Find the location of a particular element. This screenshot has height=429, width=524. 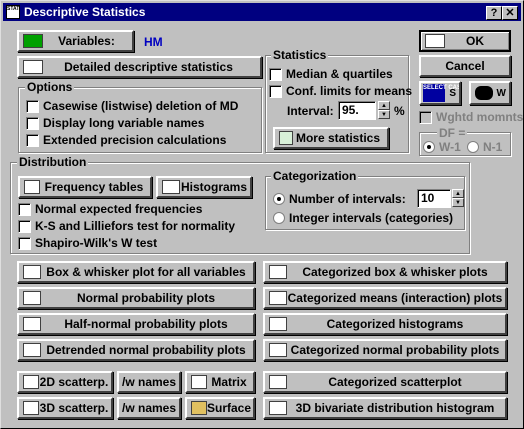

select-cases-button: SELECT CASES S is located at coordinates (440, 93).